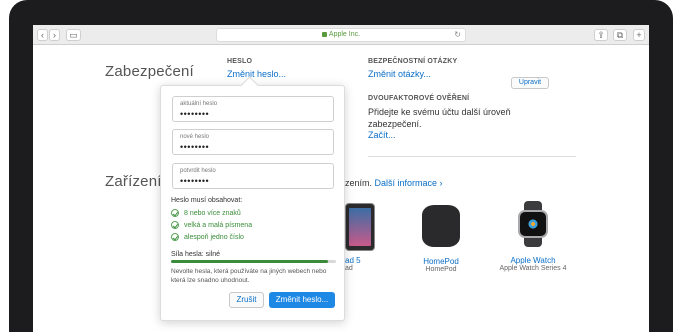  I want to click on security-section-title: Zabezpečení, so click(149, 71).